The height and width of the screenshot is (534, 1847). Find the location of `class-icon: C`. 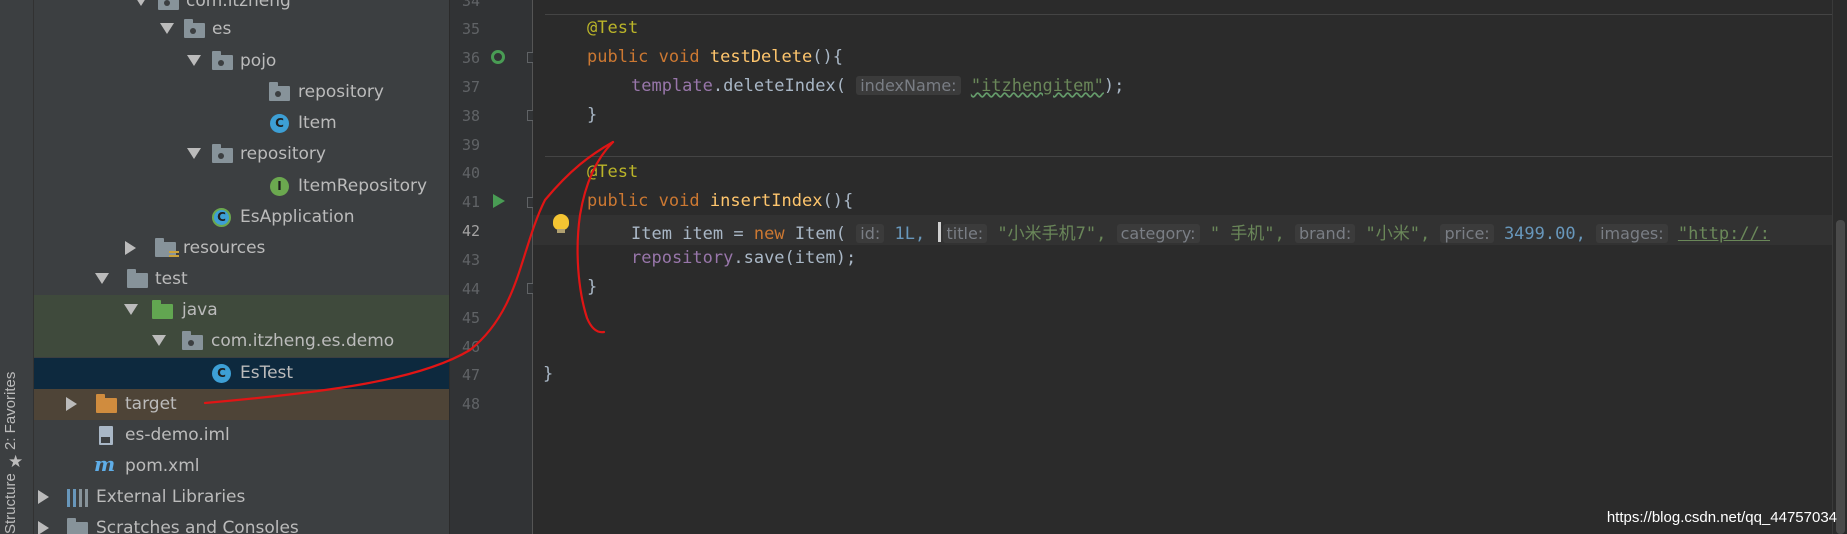

class-icon: C is located at coordinates (279, 123).